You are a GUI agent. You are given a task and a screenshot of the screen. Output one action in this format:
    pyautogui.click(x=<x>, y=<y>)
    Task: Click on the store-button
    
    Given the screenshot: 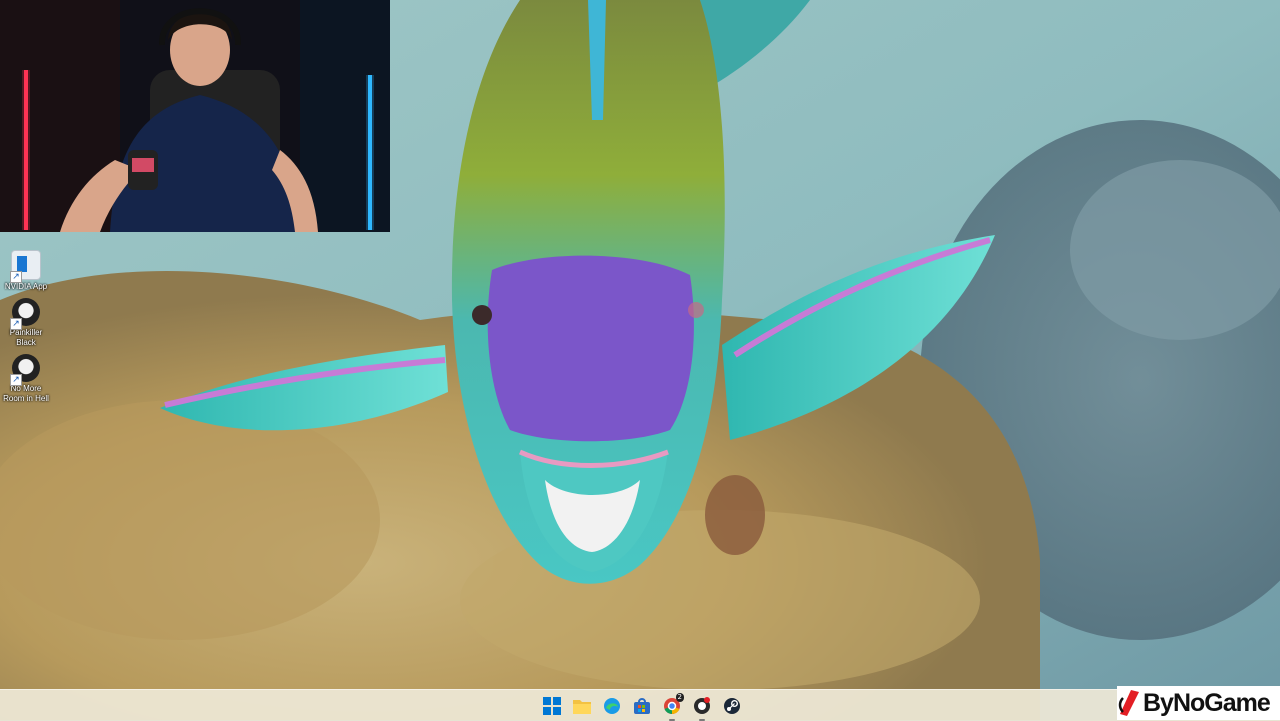 What is the action you would take?
    pyautogui.click(x=642, y=706)
    